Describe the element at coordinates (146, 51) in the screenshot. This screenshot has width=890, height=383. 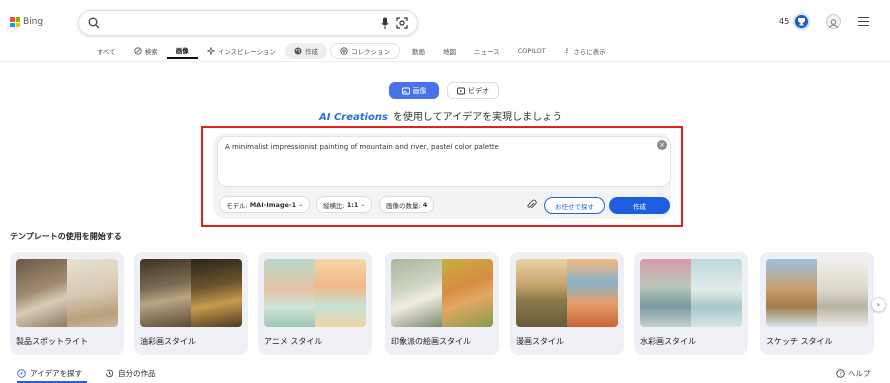
I see `tab-search: 検索` at that location.